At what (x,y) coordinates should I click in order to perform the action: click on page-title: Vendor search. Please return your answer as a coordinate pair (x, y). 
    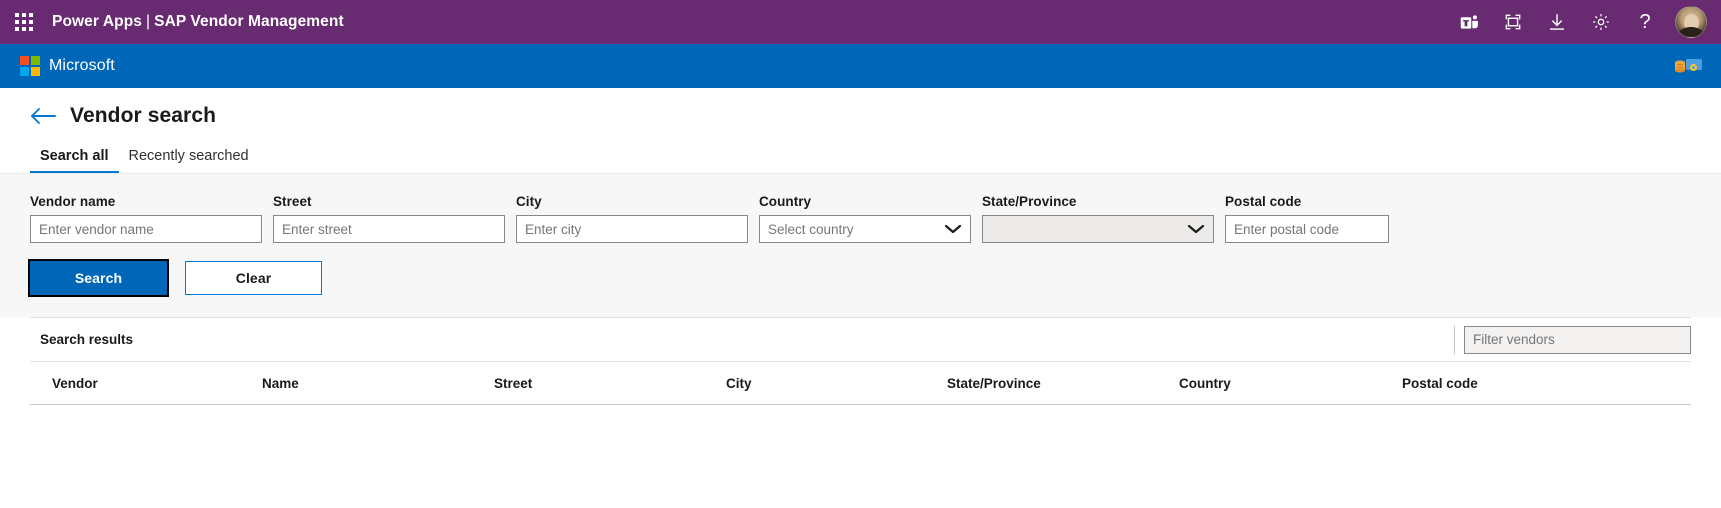
    Looking at the image, I should click on (143, 115).